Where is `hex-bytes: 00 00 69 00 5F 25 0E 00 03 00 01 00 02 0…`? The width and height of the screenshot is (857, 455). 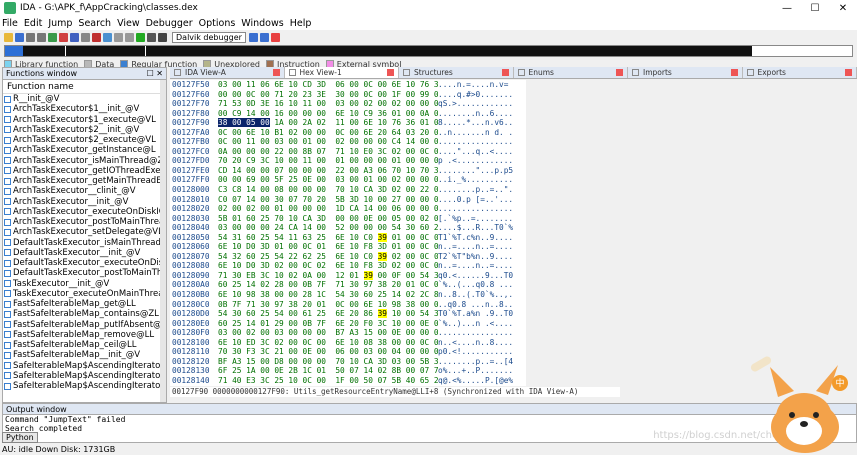
hex-bytes: 00 00 69 00 5F 25 0E 00 03 00 01 00 02 0… is located at coordinates (328, 179).